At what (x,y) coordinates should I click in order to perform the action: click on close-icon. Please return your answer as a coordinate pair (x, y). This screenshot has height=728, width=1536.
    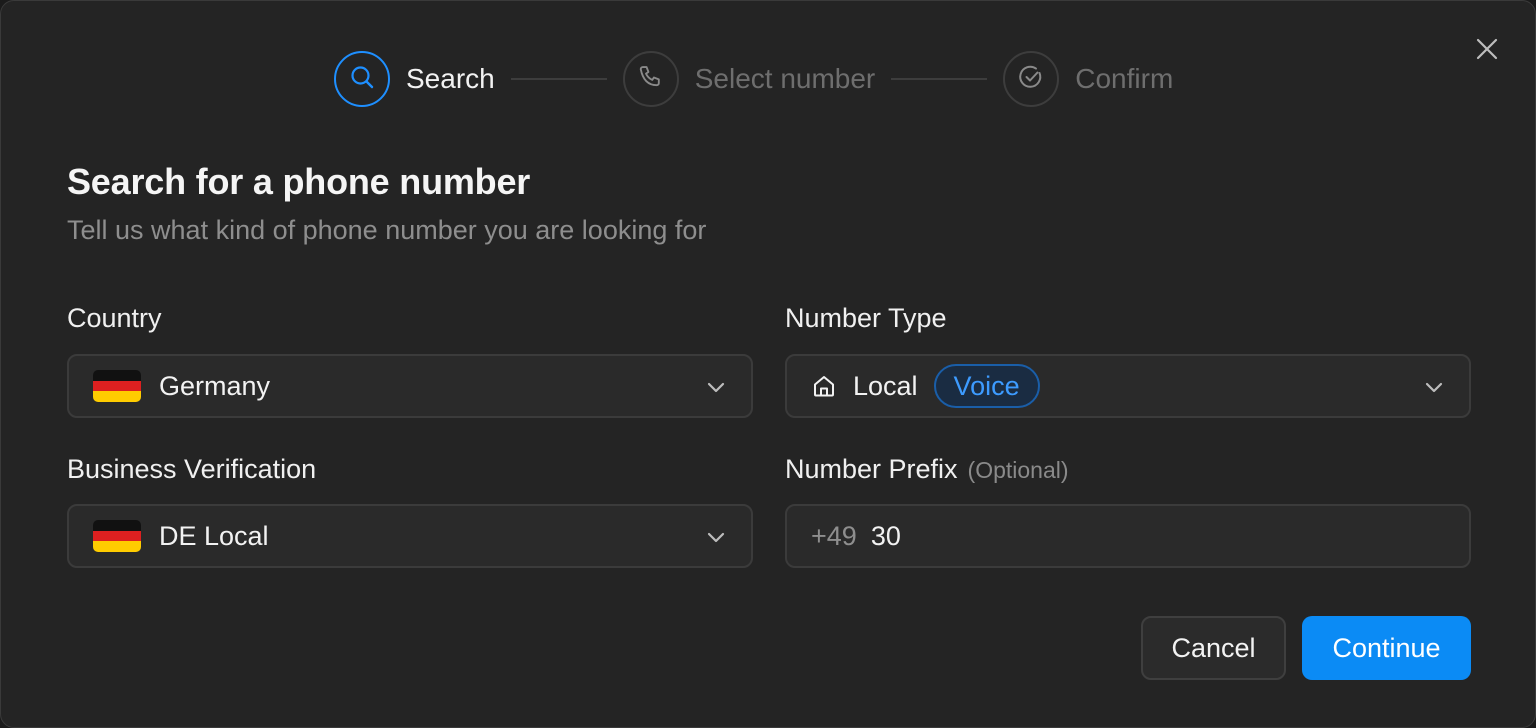
    Looking at the image, I should click on (1487, 51).